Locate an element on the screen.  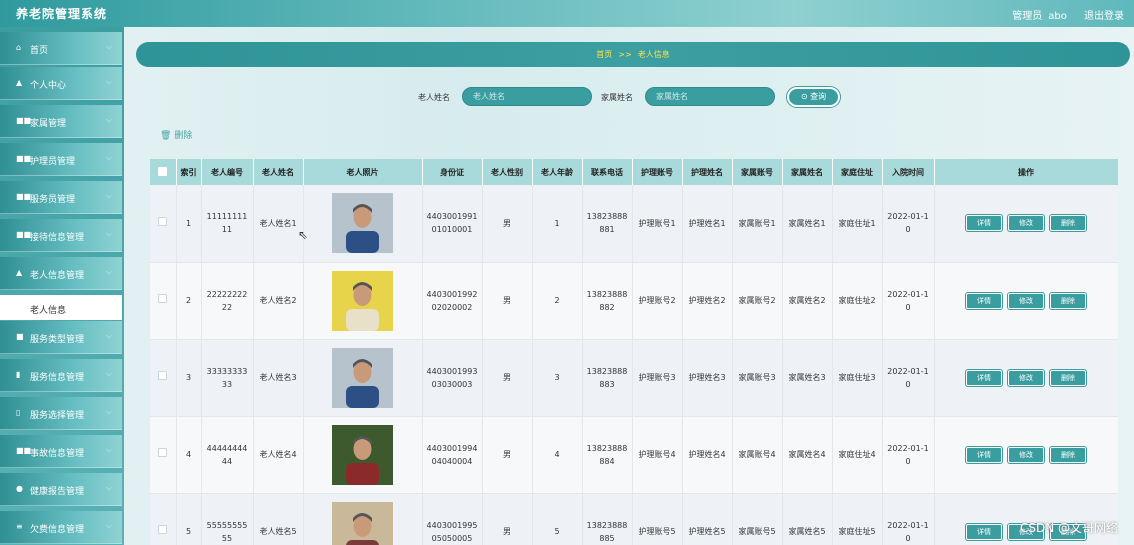
sidebar-item: ■■ 护理员管理 ⌵ is located at coordinates (61, 159).